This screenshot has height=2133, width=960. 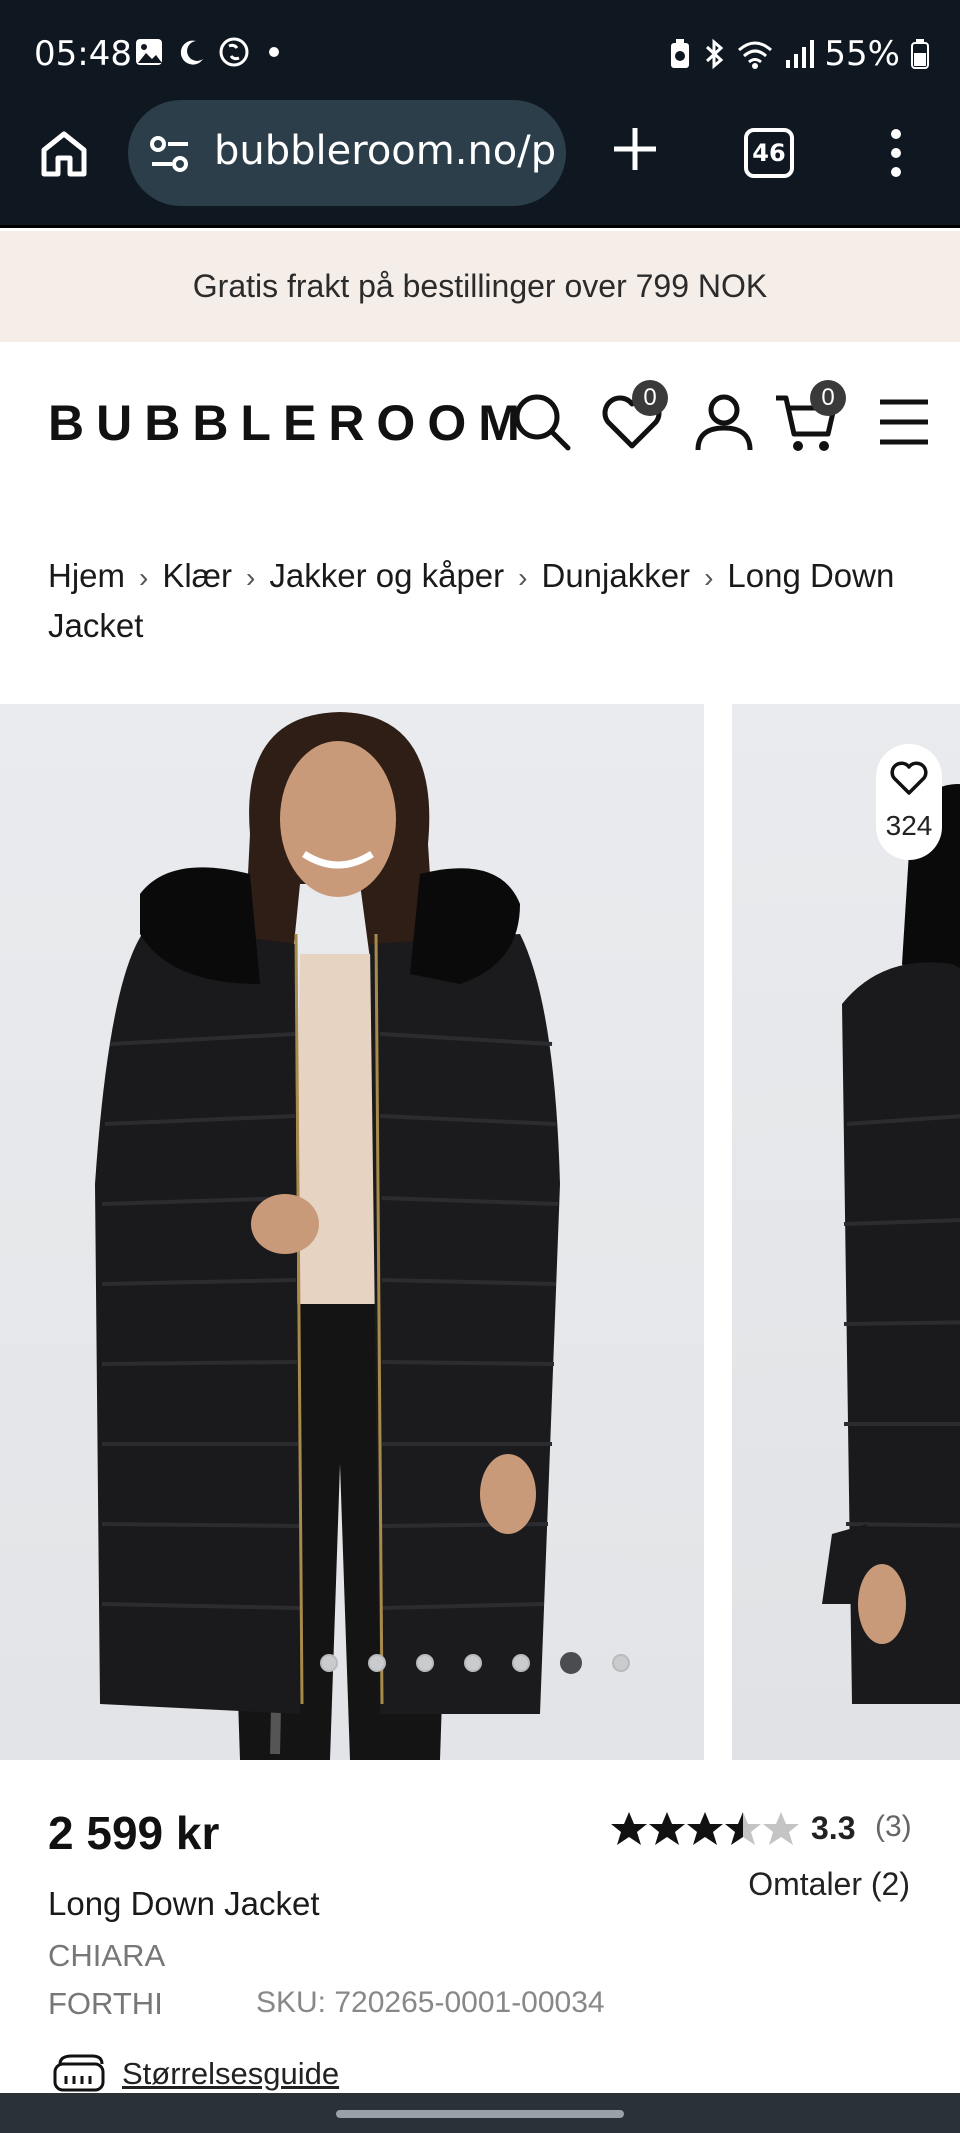 What do you see at coordinates (149, 52) in the screenshot?
I see `gallery-icon` at bounding box center [149, 52].